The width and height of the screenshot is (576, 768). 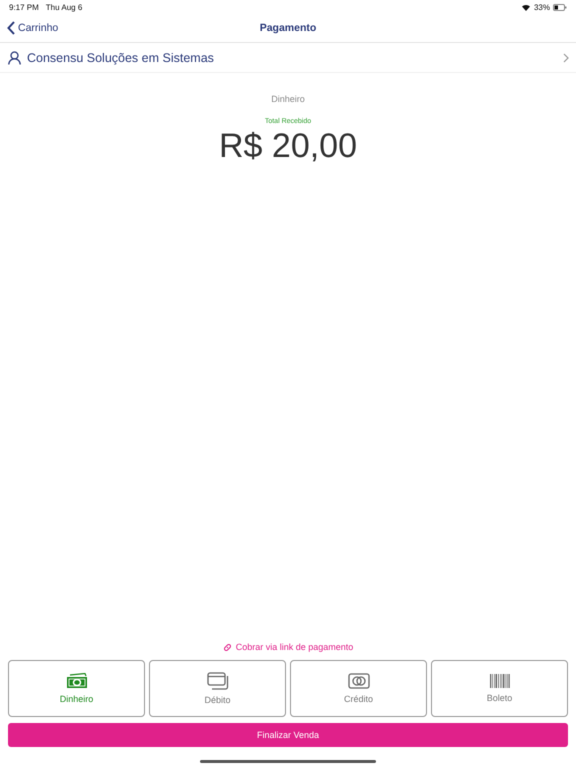 What do you see at coordinates (359, 681) in the screenshot?
I see `credit-card-icon` at bounding box center [359, 681].